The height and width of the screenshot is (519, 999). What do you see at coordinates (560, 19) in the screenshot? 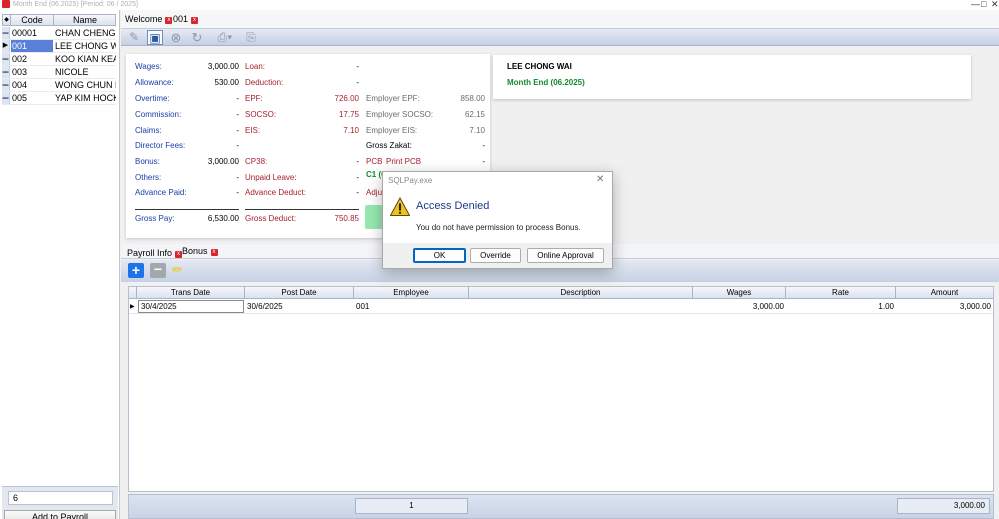
I see `document-tab-bar` at bounding box center [560, 19].